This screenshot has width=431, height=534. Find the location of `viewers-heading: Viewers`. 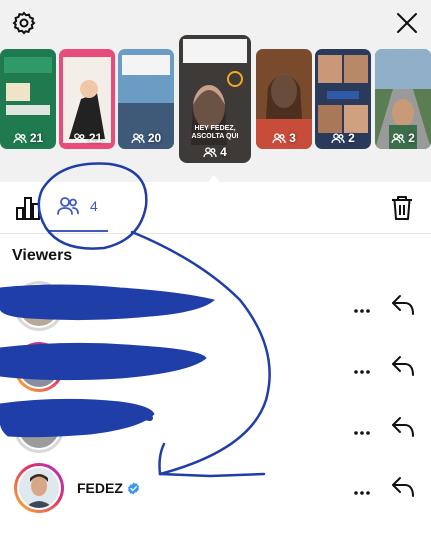

viewers-heading: Viewers is located at coordinates (42, 255).